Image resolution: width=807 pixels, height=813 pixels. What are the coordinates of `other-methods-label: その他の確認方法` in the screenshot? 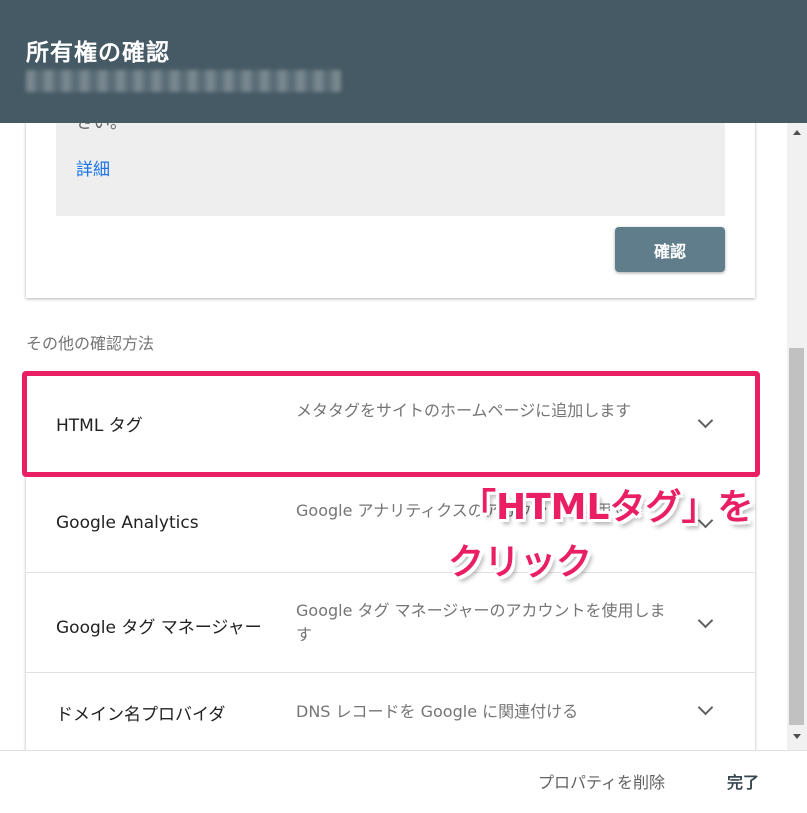 It's located at (90, 343).